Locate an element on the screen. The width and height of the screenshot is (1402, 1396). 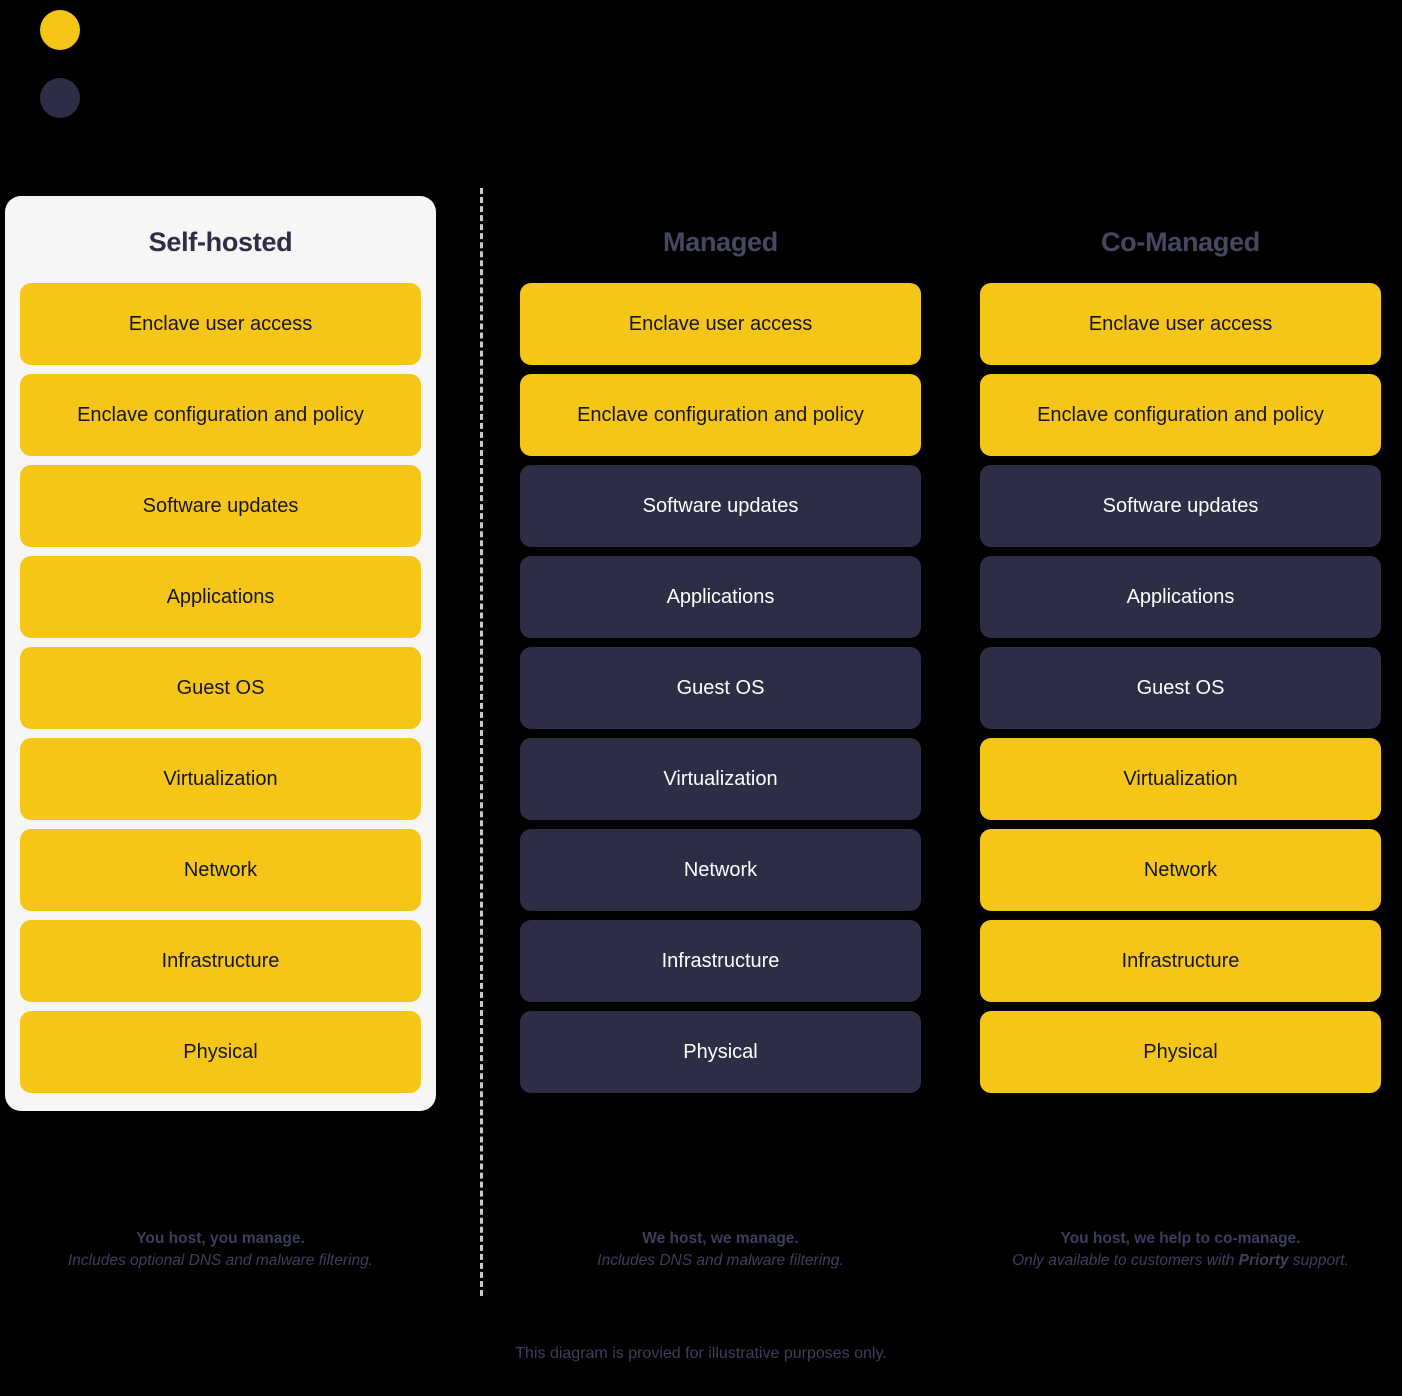
caption-primary: You host, we help to co-manage. is located at coordinates (1180, 1238).